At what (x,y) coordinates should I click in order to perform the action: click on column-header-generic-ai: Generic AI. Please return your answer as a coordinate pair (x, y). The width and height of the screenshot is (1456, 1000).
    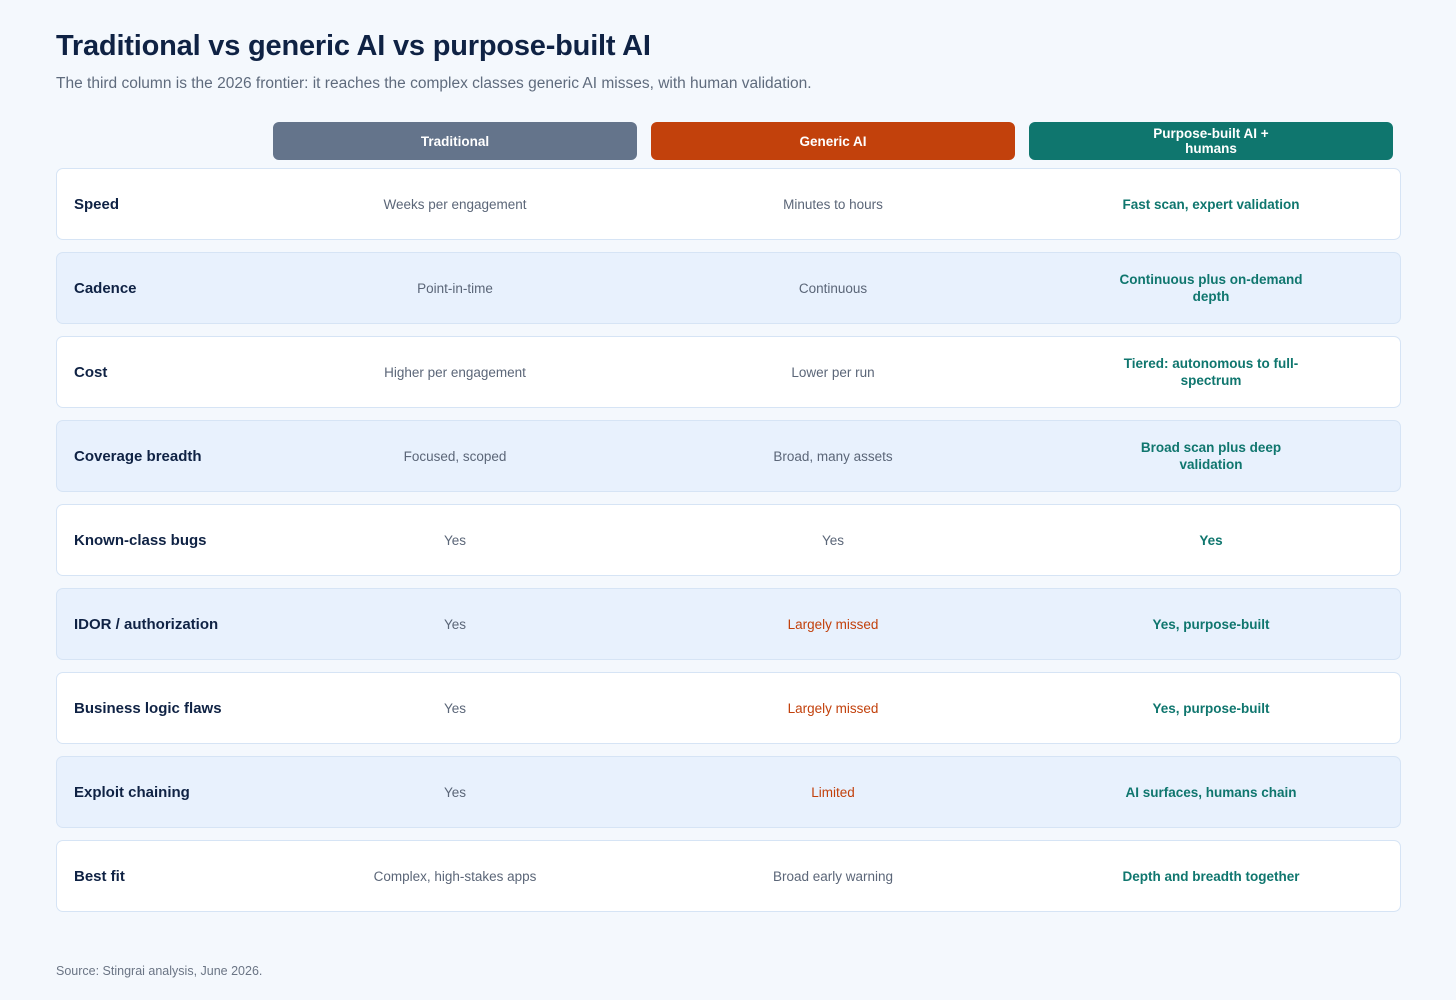
    Looking at the image, I should click on (833, 141).